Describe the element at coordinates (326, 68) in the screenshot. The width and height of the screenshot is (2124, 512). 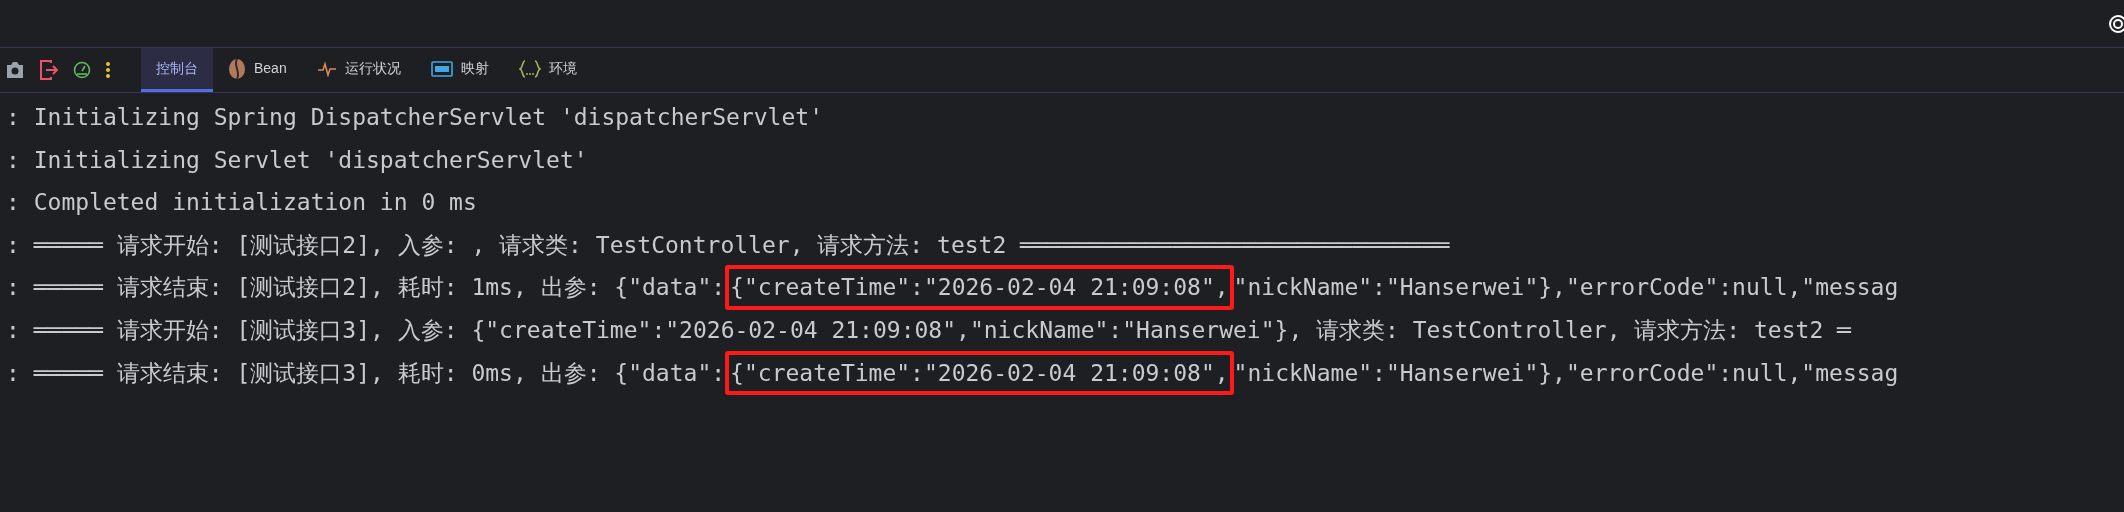
I see `pulse-icon` at that location.